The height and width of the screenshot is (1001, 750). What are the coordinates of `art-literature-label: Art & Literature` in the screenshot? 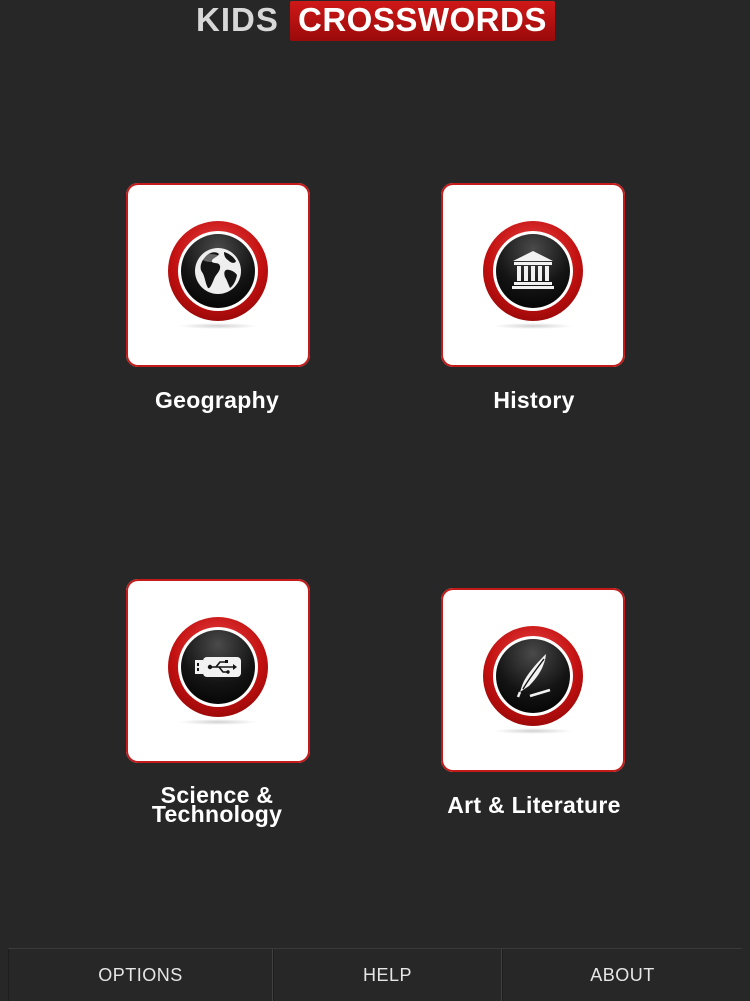 It's located at (534, 805).